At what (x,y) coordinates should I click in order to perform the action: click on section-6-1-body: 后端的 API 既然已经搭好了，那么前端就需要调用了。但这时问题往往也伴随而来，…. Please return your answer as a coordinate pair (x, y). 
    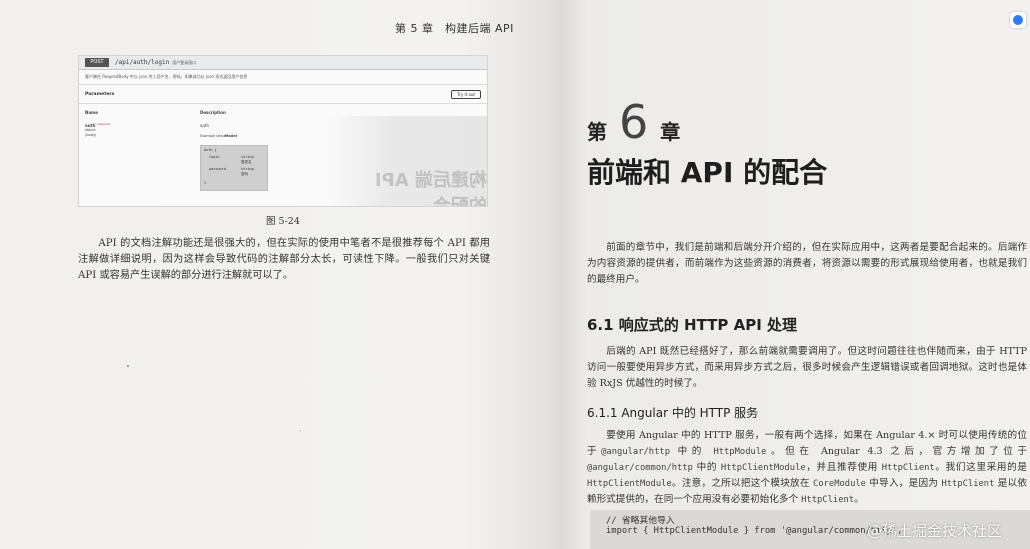
    Looking at the image, I should click on (807, 367).